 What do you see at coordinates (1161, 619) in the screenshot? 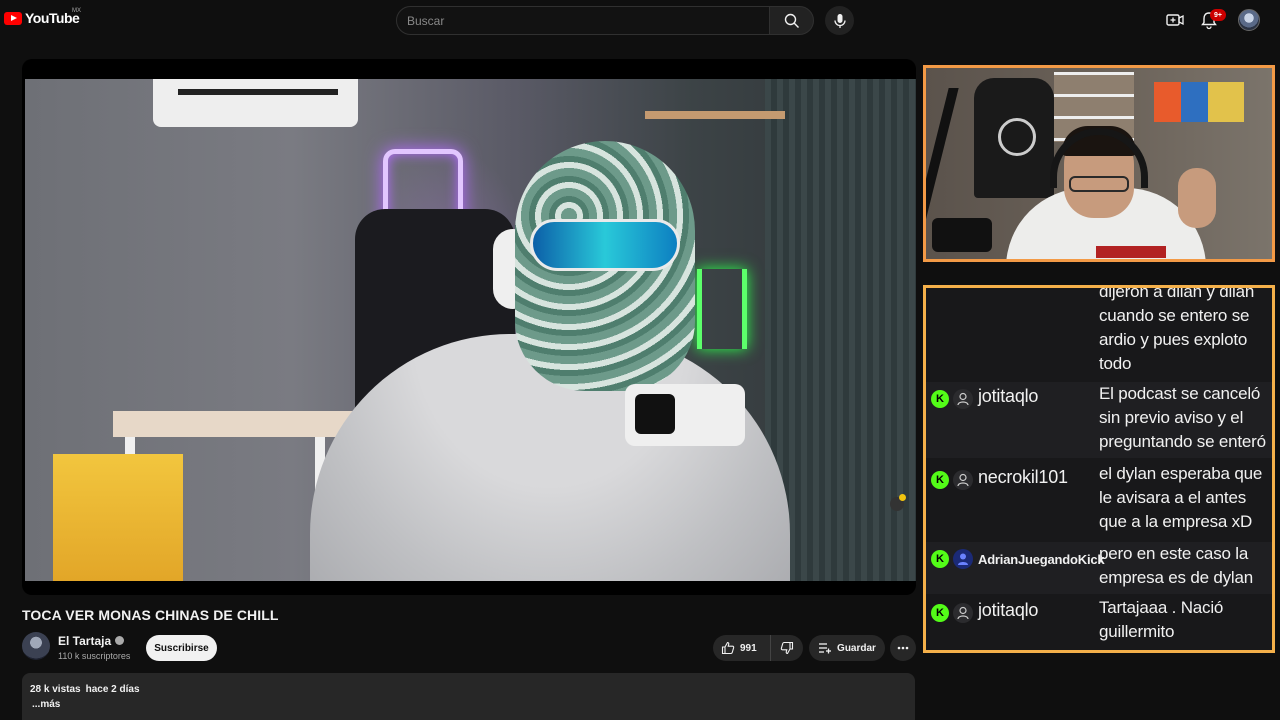
I see `chat-message-text: Tartajaaa . Nació guillermito` at bounding box center [1161, 619].